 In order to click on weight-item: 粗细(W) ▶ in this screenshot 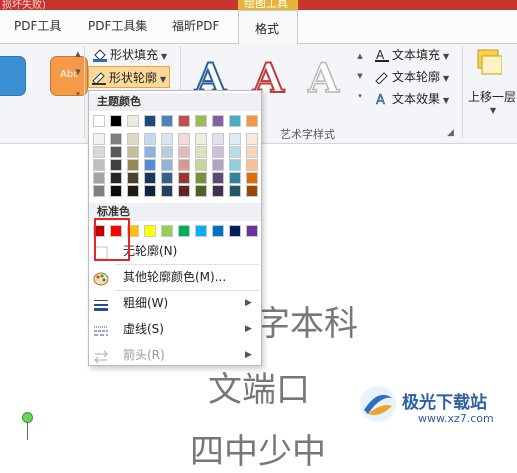, I will do `click(175, 303)`.